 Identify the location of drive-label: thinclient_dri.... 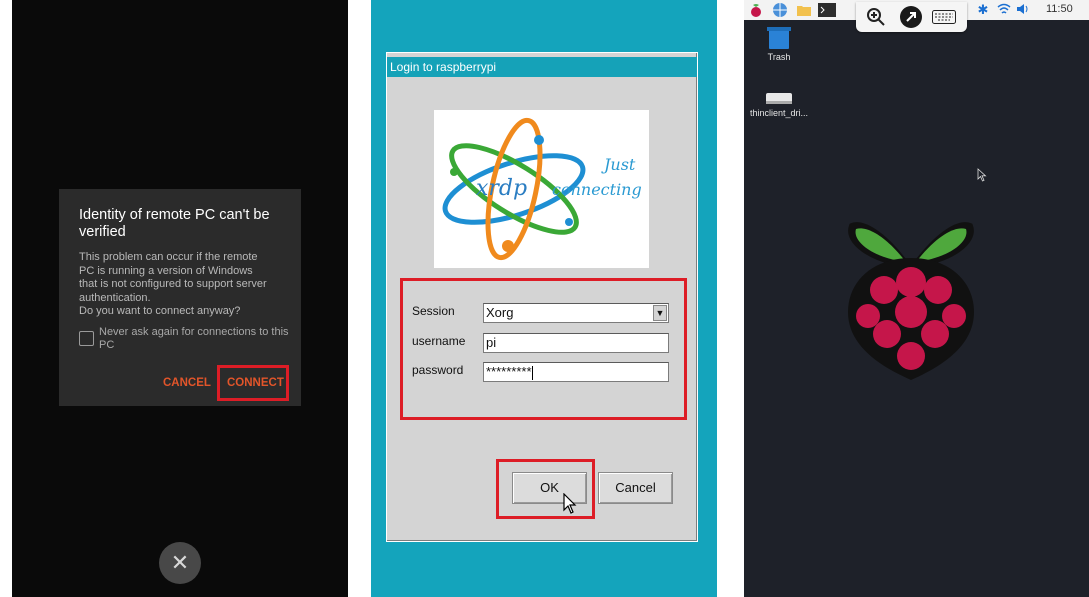
(779, 113).